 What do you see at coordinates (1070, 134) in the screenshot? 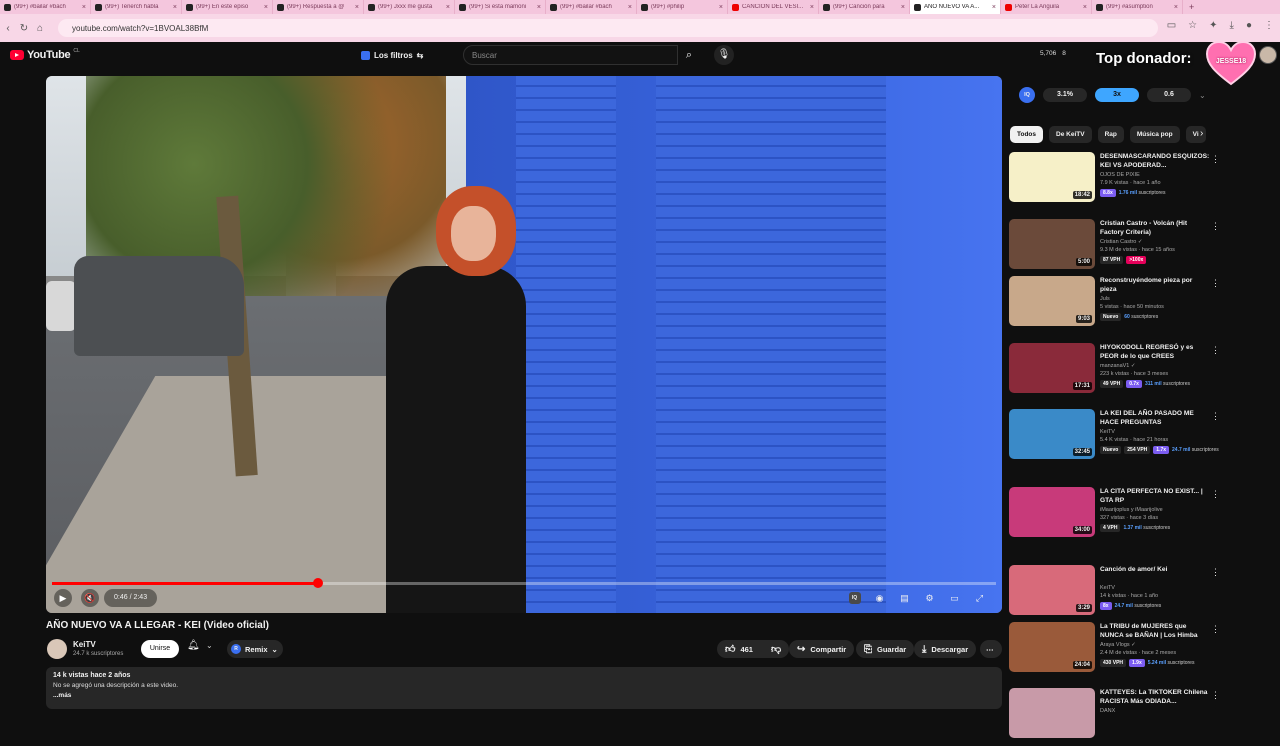
I see `filter-chip: De KeiTV` at bounding box center [1070, 134].